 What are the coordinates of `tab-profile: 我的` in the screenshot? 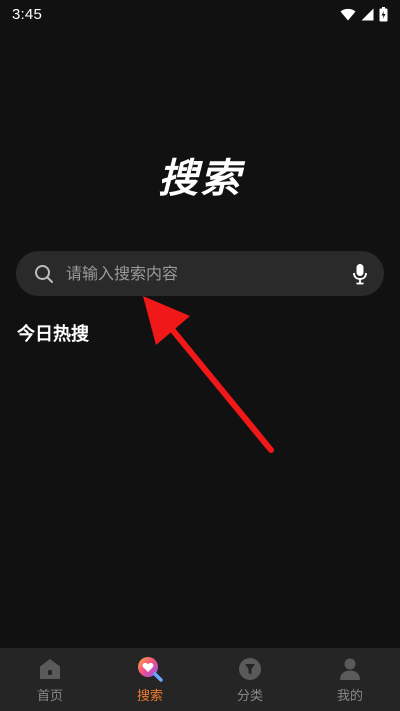 It's located at (350, 679).